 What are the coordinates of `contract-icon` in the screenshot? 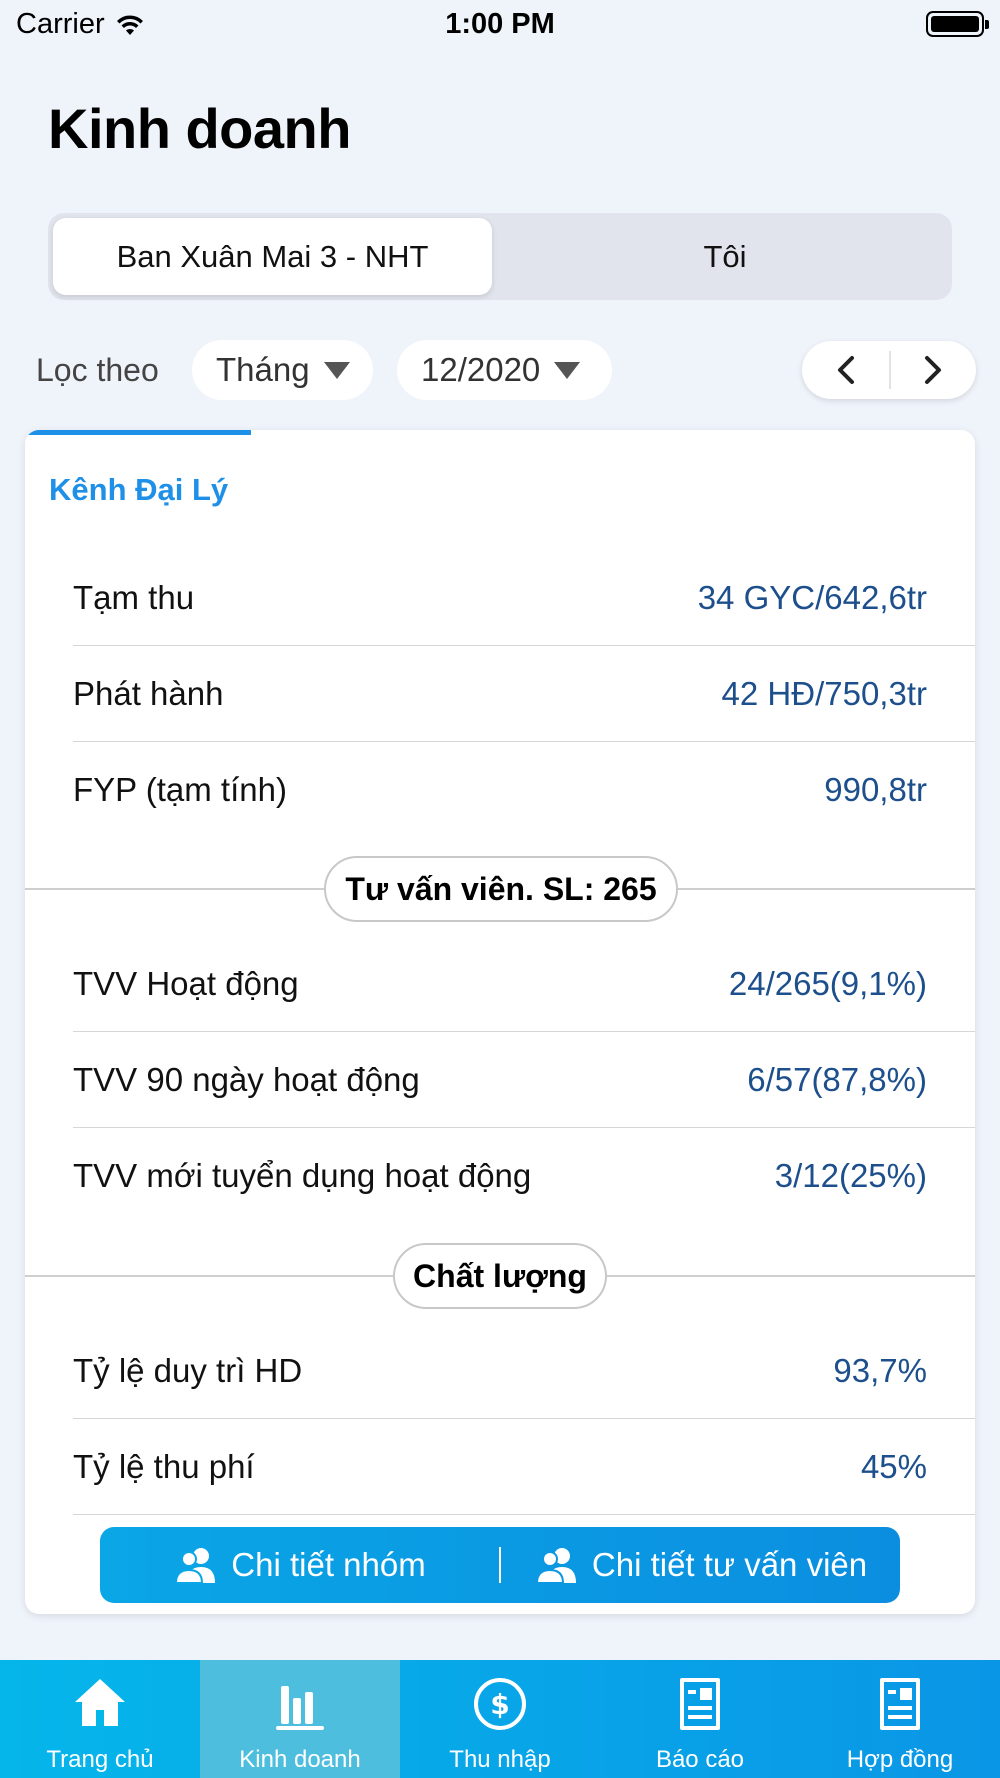 It's located at (900, 1704).